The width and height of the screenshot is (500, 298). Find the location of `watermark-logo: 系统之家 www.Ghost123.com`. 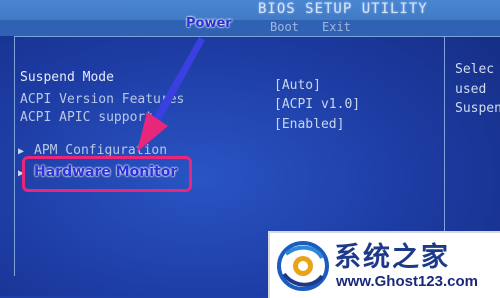

watermark-logo: 系统之家 www.Ghost123.com is located at coordinates (384, 264).